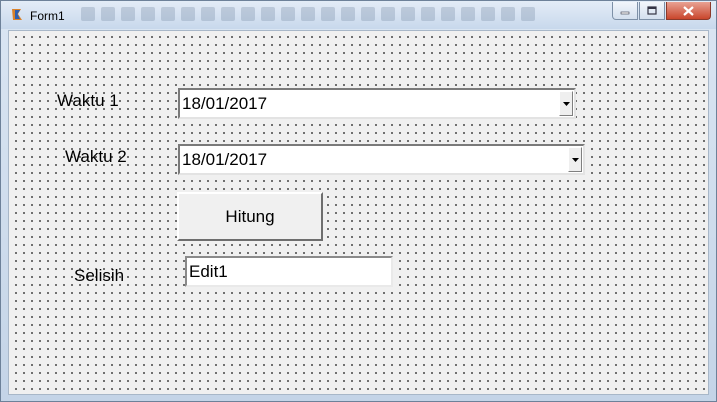 This screenshot has width=717, height=402. Describe the element at coordinates (225, 159) in the screenshot. I see `waktu2-value: 18/01/2017` at that location.